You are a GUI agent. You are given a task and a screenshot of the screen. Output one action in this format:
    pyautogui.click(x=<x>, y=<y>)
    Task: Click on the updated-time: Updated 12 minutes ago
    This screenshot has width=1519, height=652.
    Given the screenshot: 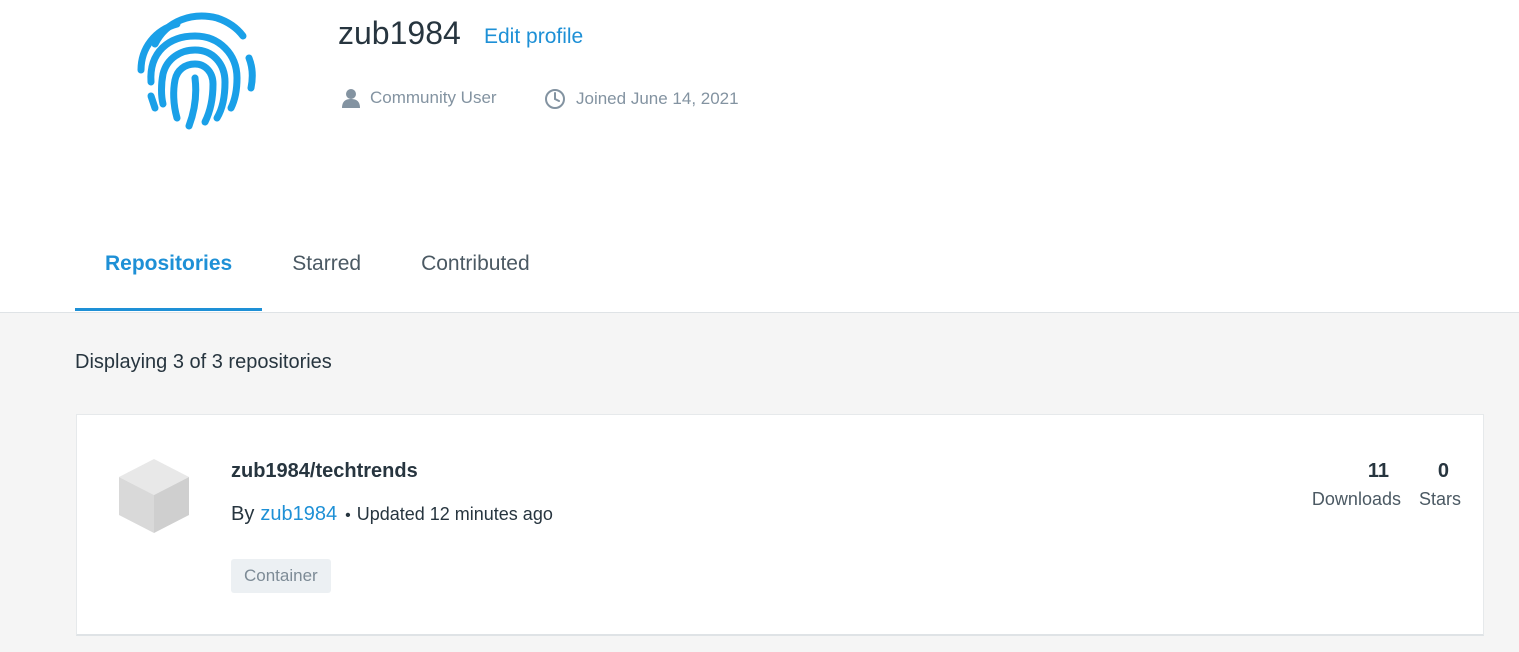 What is the action you would take?
    pyautogui.click(x=454, y=514)
    